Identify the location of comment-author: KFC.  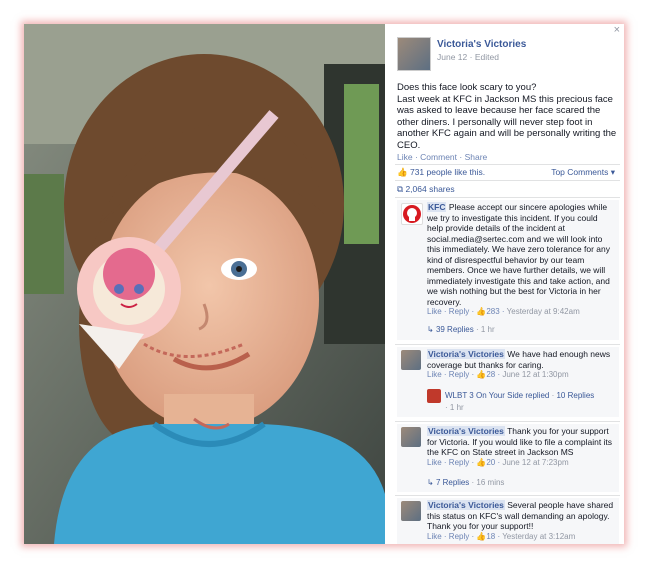
(437, 207).